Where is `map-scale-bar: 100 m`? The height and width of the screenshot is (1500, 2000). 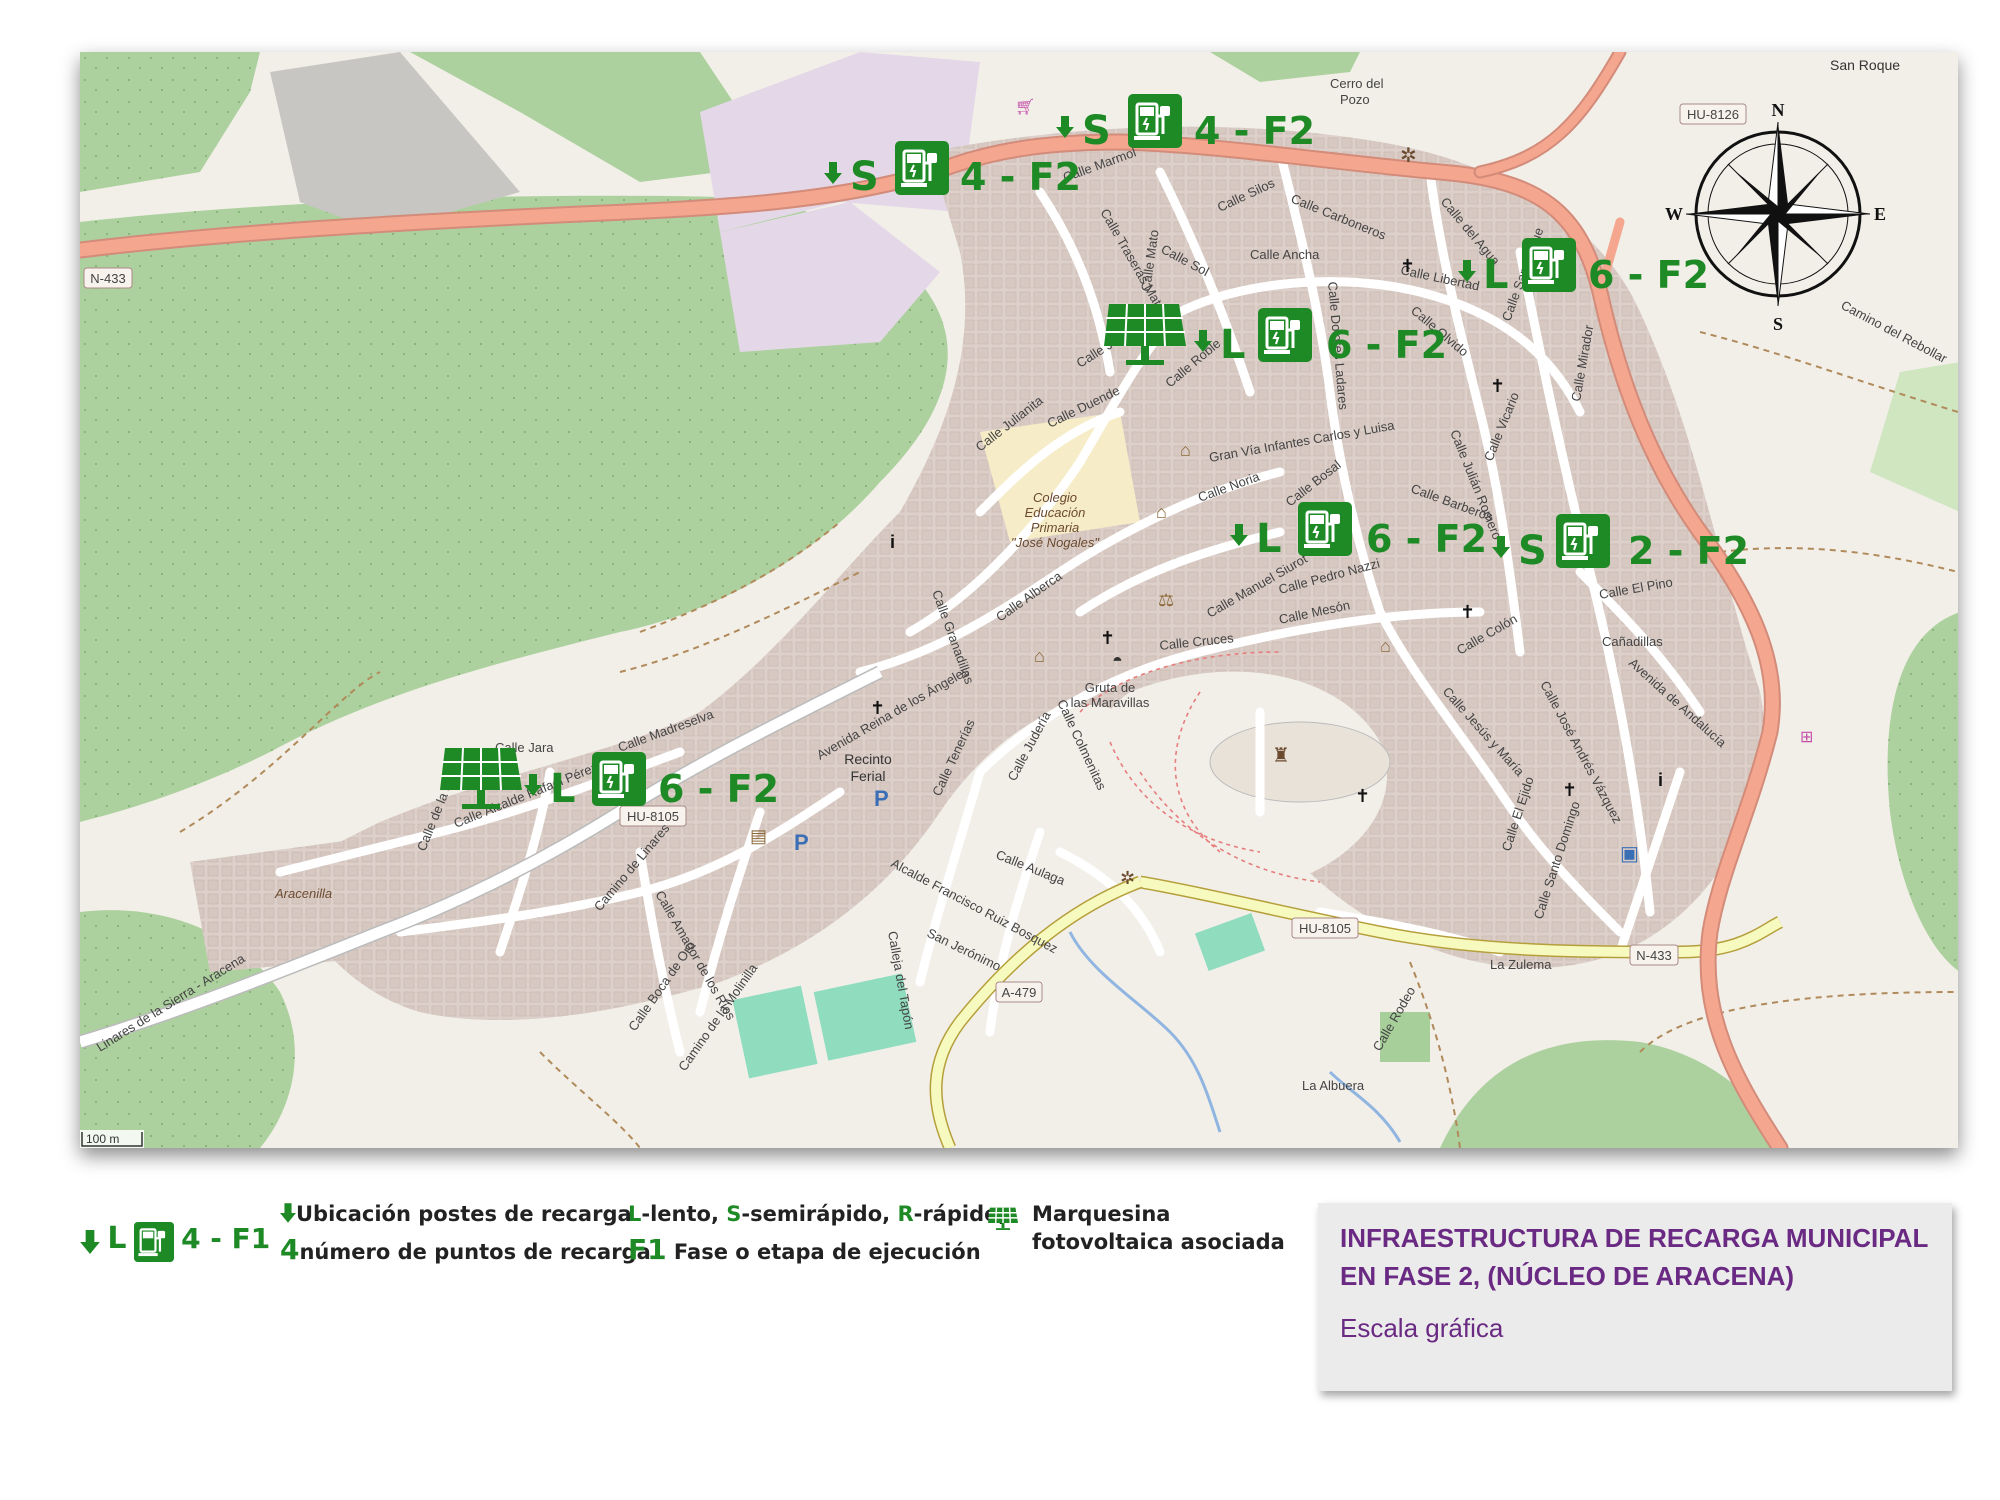 map-scale-bar: 100 m is located at coordinates (112, 1139).